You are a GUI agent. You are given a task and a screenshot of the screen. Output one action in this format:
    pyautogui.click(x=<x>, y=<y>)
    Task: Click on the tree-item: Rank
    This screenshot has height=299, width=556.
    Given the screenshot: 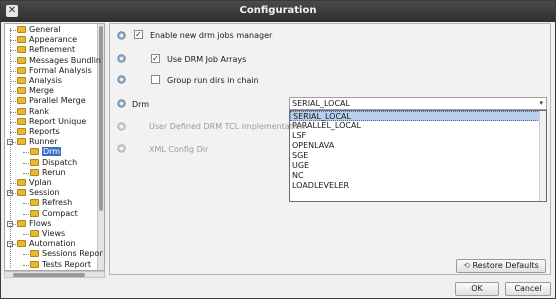 What is the action you would take?
    pyautogui.click(x=33, y=112)
    